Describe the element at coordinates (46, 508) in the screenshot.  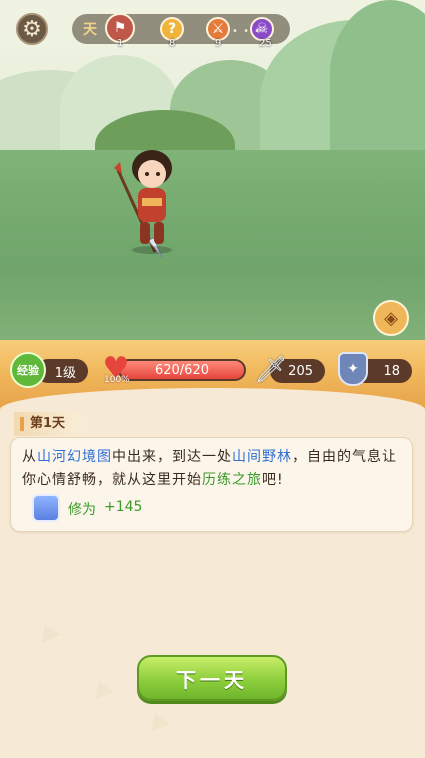
I see `cultivation-reward-icon` at that location.